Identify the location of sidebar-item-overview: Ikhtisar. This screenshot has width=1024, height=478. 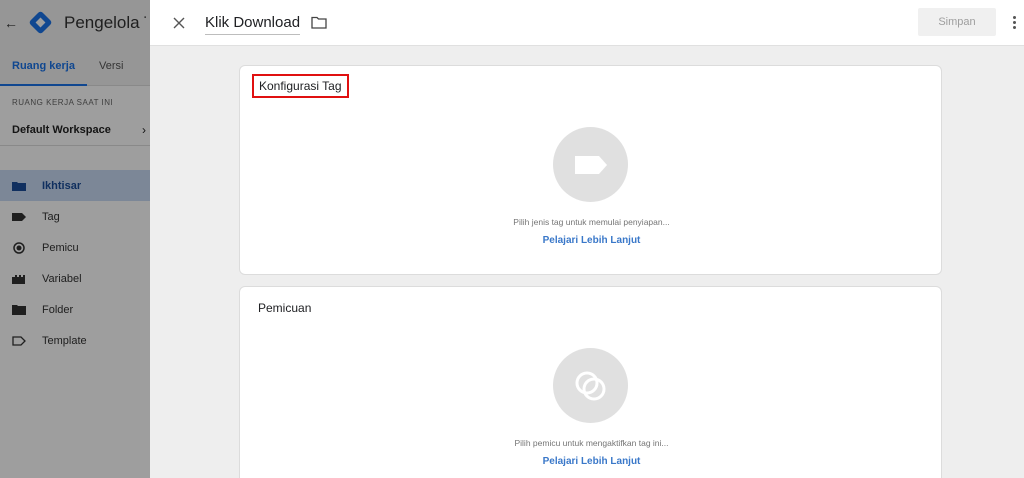
(75, 185).